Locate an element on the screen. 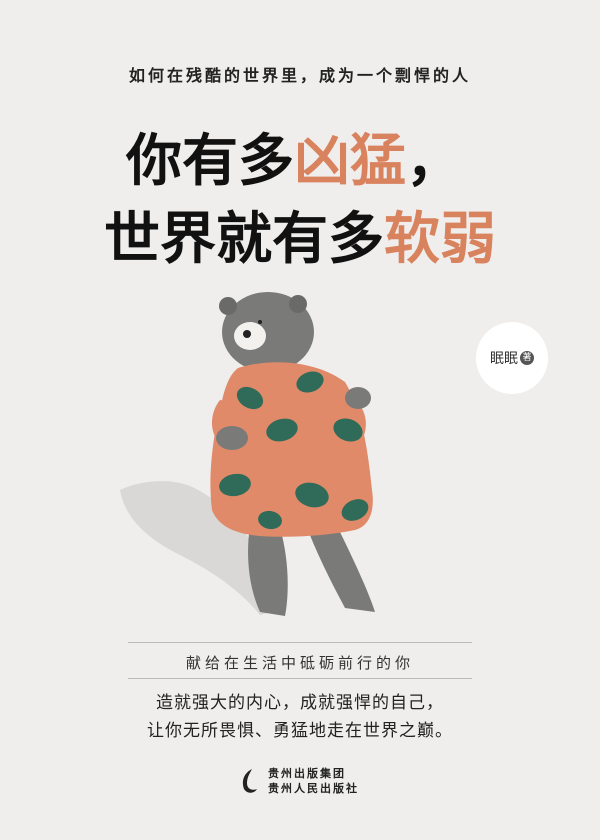 This screenshot has height=840, width=600. title-part: 你有多 is located at coordinates (210, 161).